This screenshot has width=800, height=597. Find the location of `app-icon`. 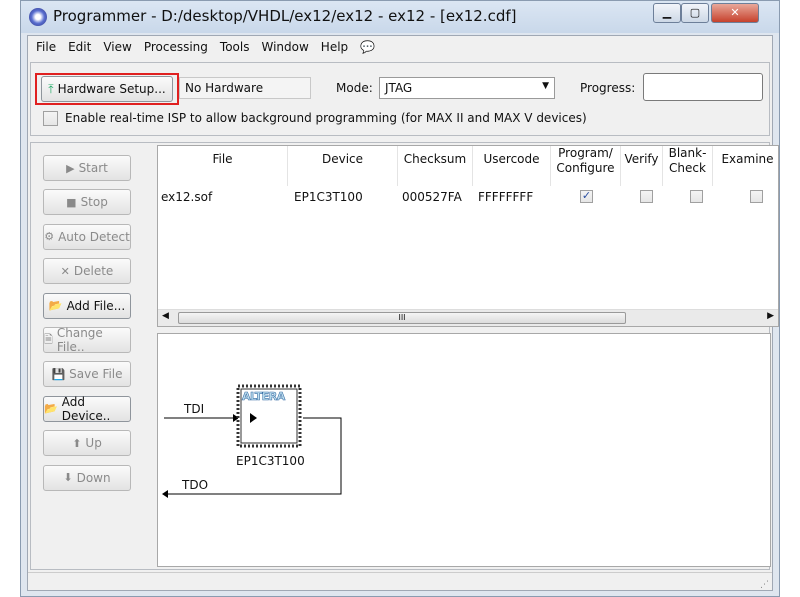

app-icon is located at coordinates (38, 17).